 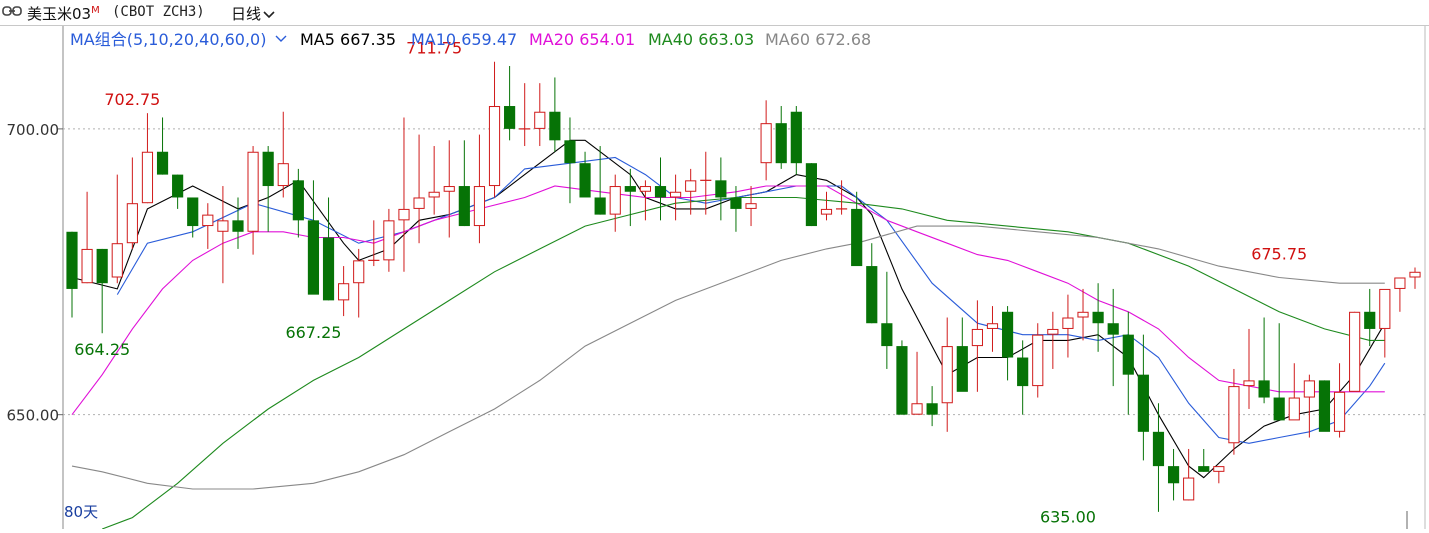 What do you see at coordinates (701, 39) in the screenshot?
I see `legend-ma40: MA40 663.03` at bounding box center [701, 39].